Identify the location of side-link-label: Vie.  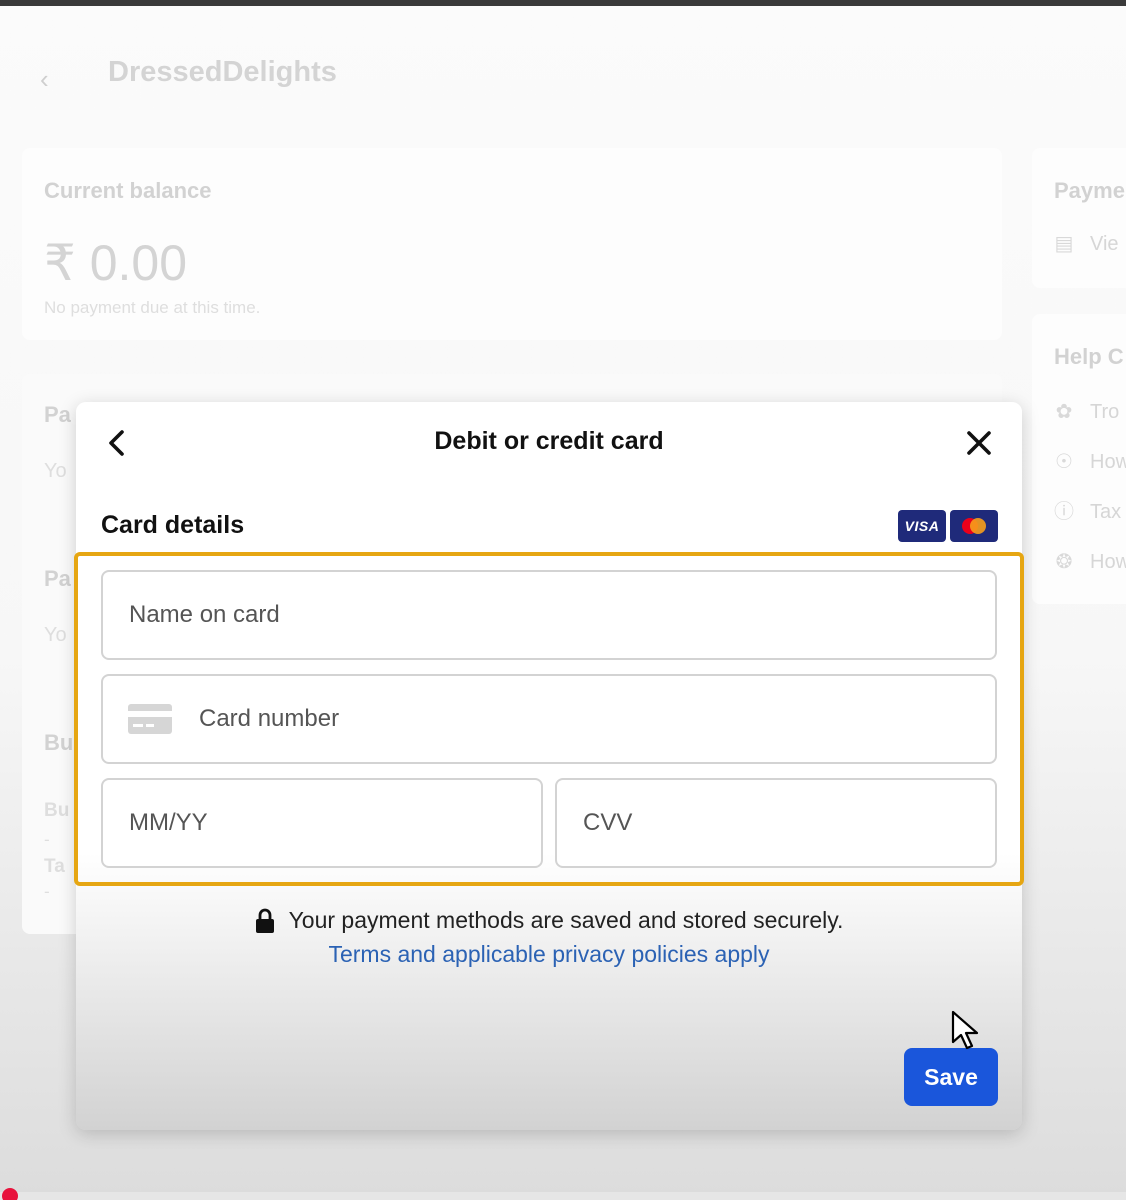
(1104, 243).